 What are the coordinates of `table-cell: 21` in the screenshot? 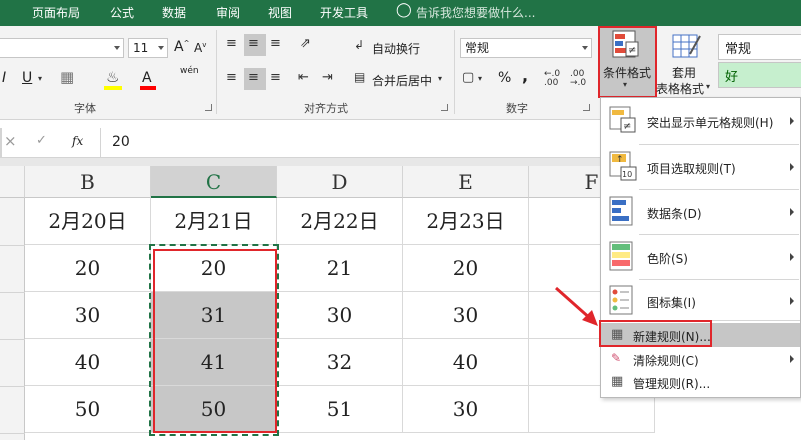 It's located at (340, 268).